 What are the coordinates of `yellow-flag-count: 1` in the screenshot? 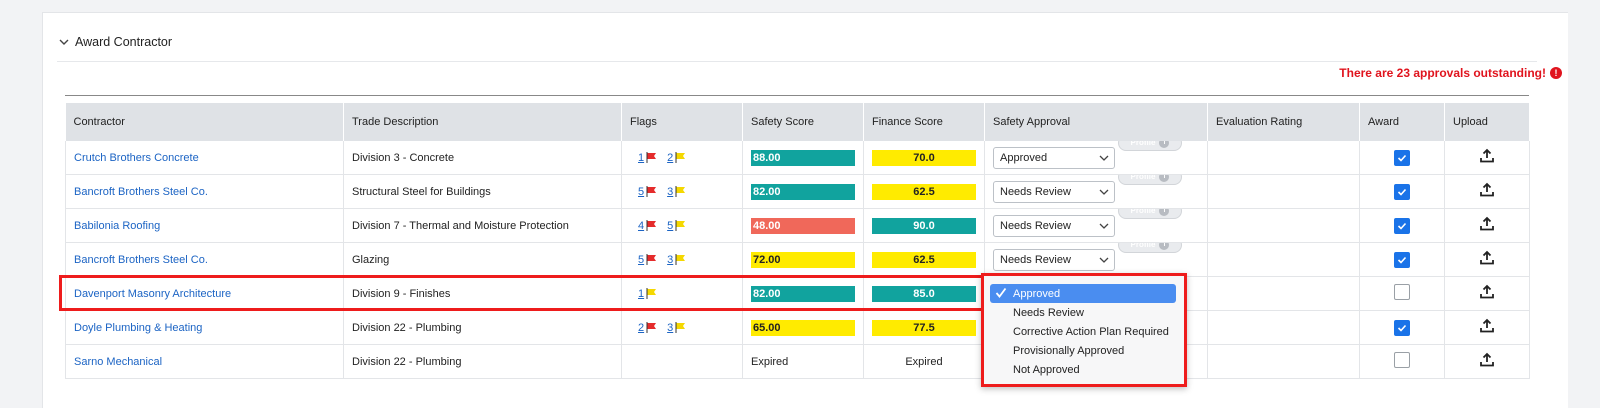 It's located at (641, 294).